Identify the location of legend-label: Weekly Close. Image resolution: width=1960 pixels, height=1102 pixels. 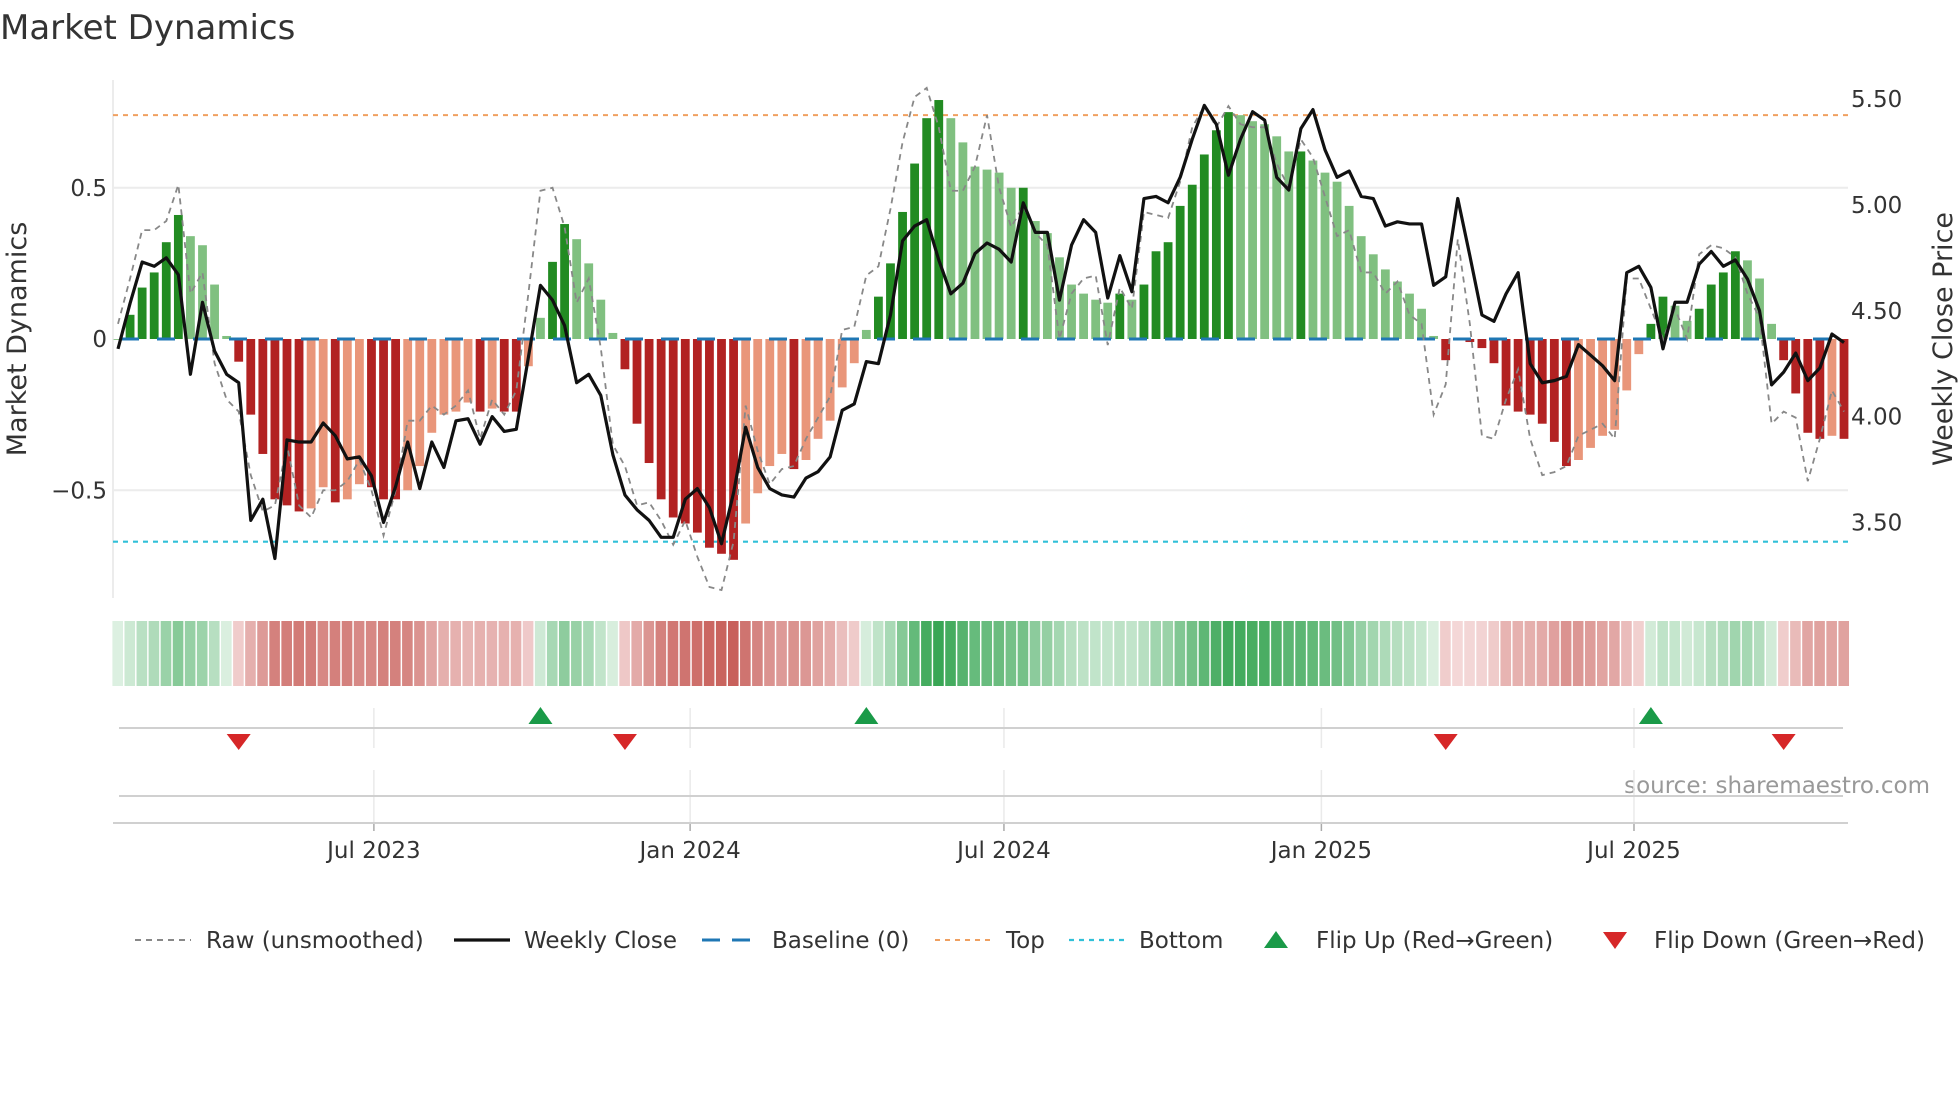
(600, 941).